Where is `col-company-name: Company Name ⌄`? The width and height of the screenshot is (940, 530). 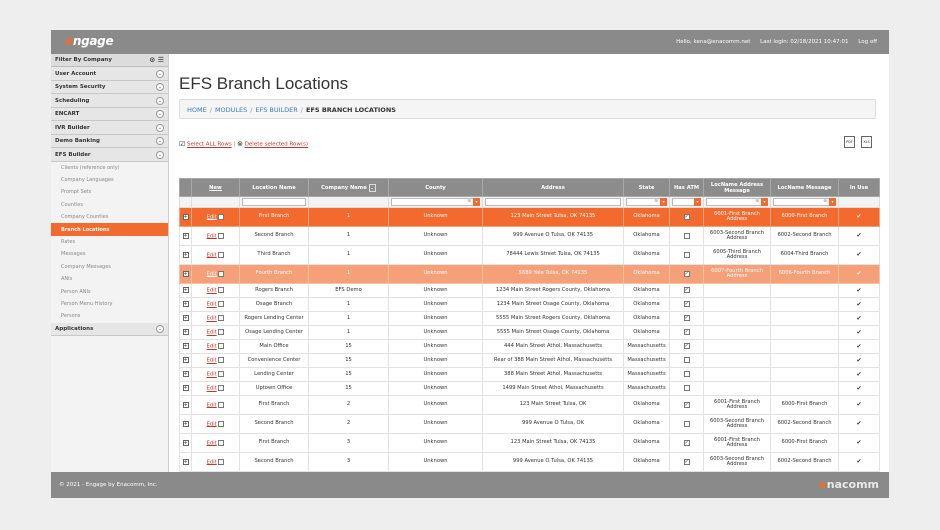
col-company-name: Company Name ⌄ is located at coordinates (348, 187).